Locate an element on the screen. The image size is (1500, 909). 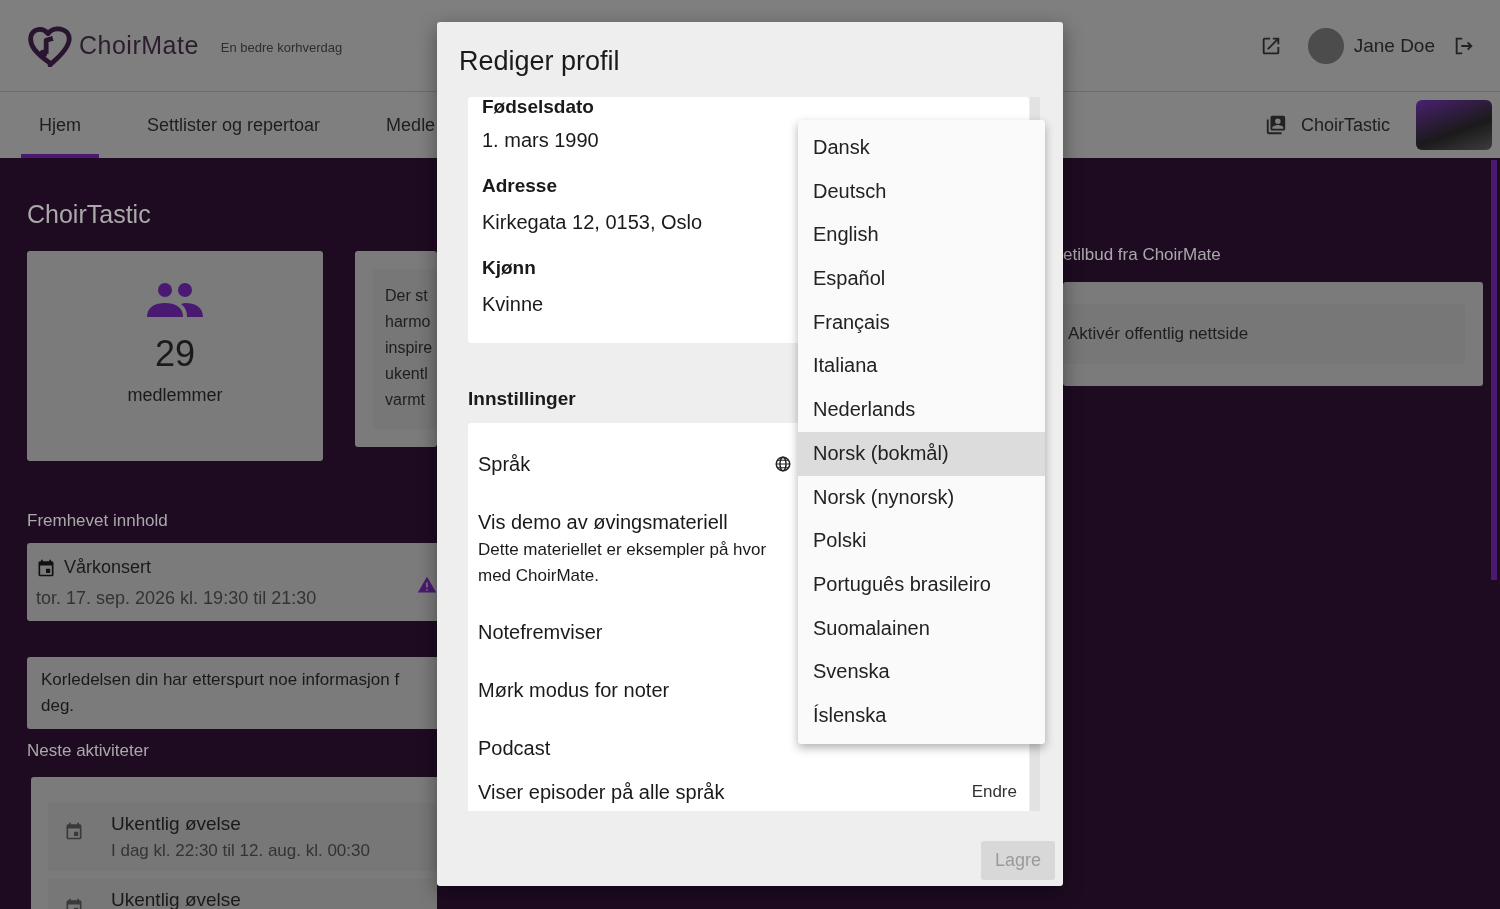
language-option: Deutsch is located at coordinates (921, 191).